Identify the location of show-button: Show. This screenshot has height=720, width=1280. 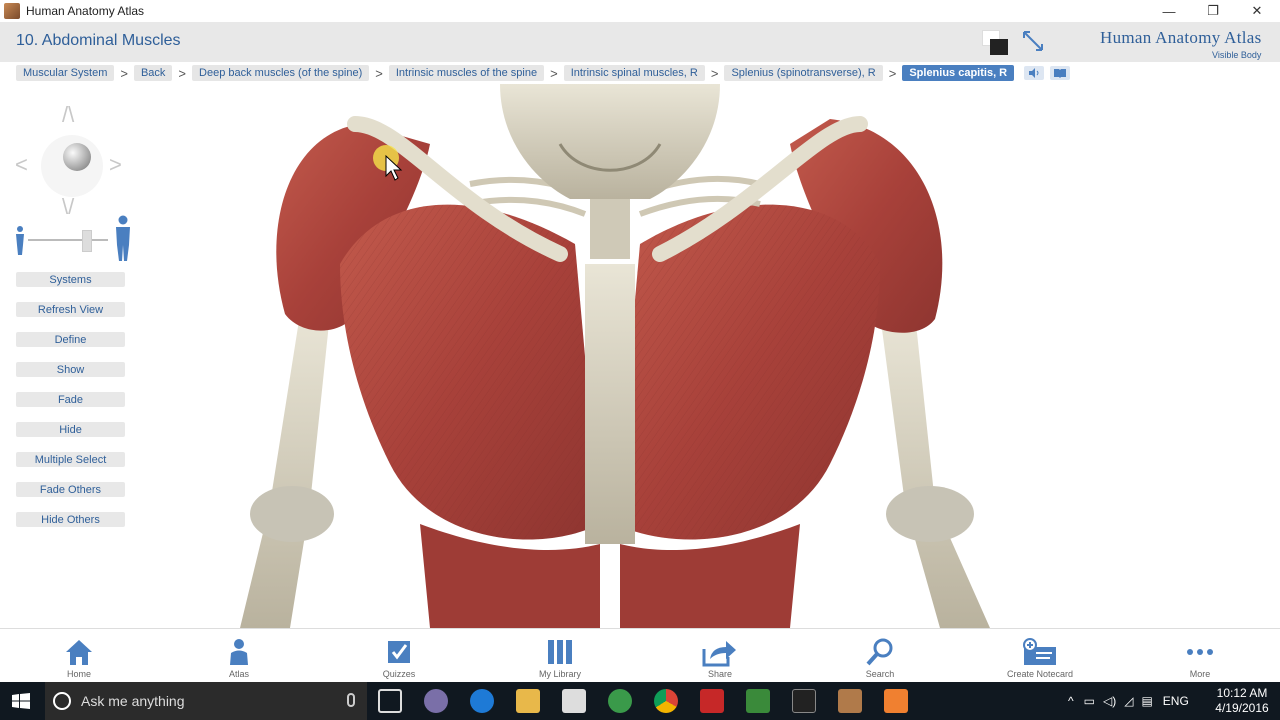
(70, 369).